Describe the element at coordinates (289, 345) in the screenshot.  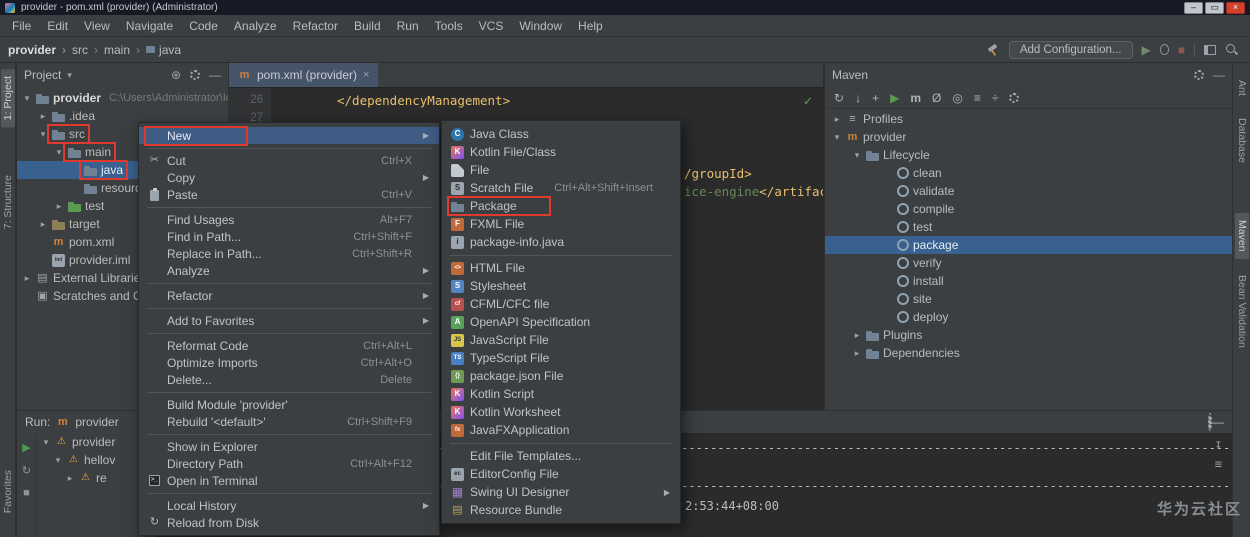
I see `context-menu-item: Reformat Code Ctrl+Alt+L` at that location.